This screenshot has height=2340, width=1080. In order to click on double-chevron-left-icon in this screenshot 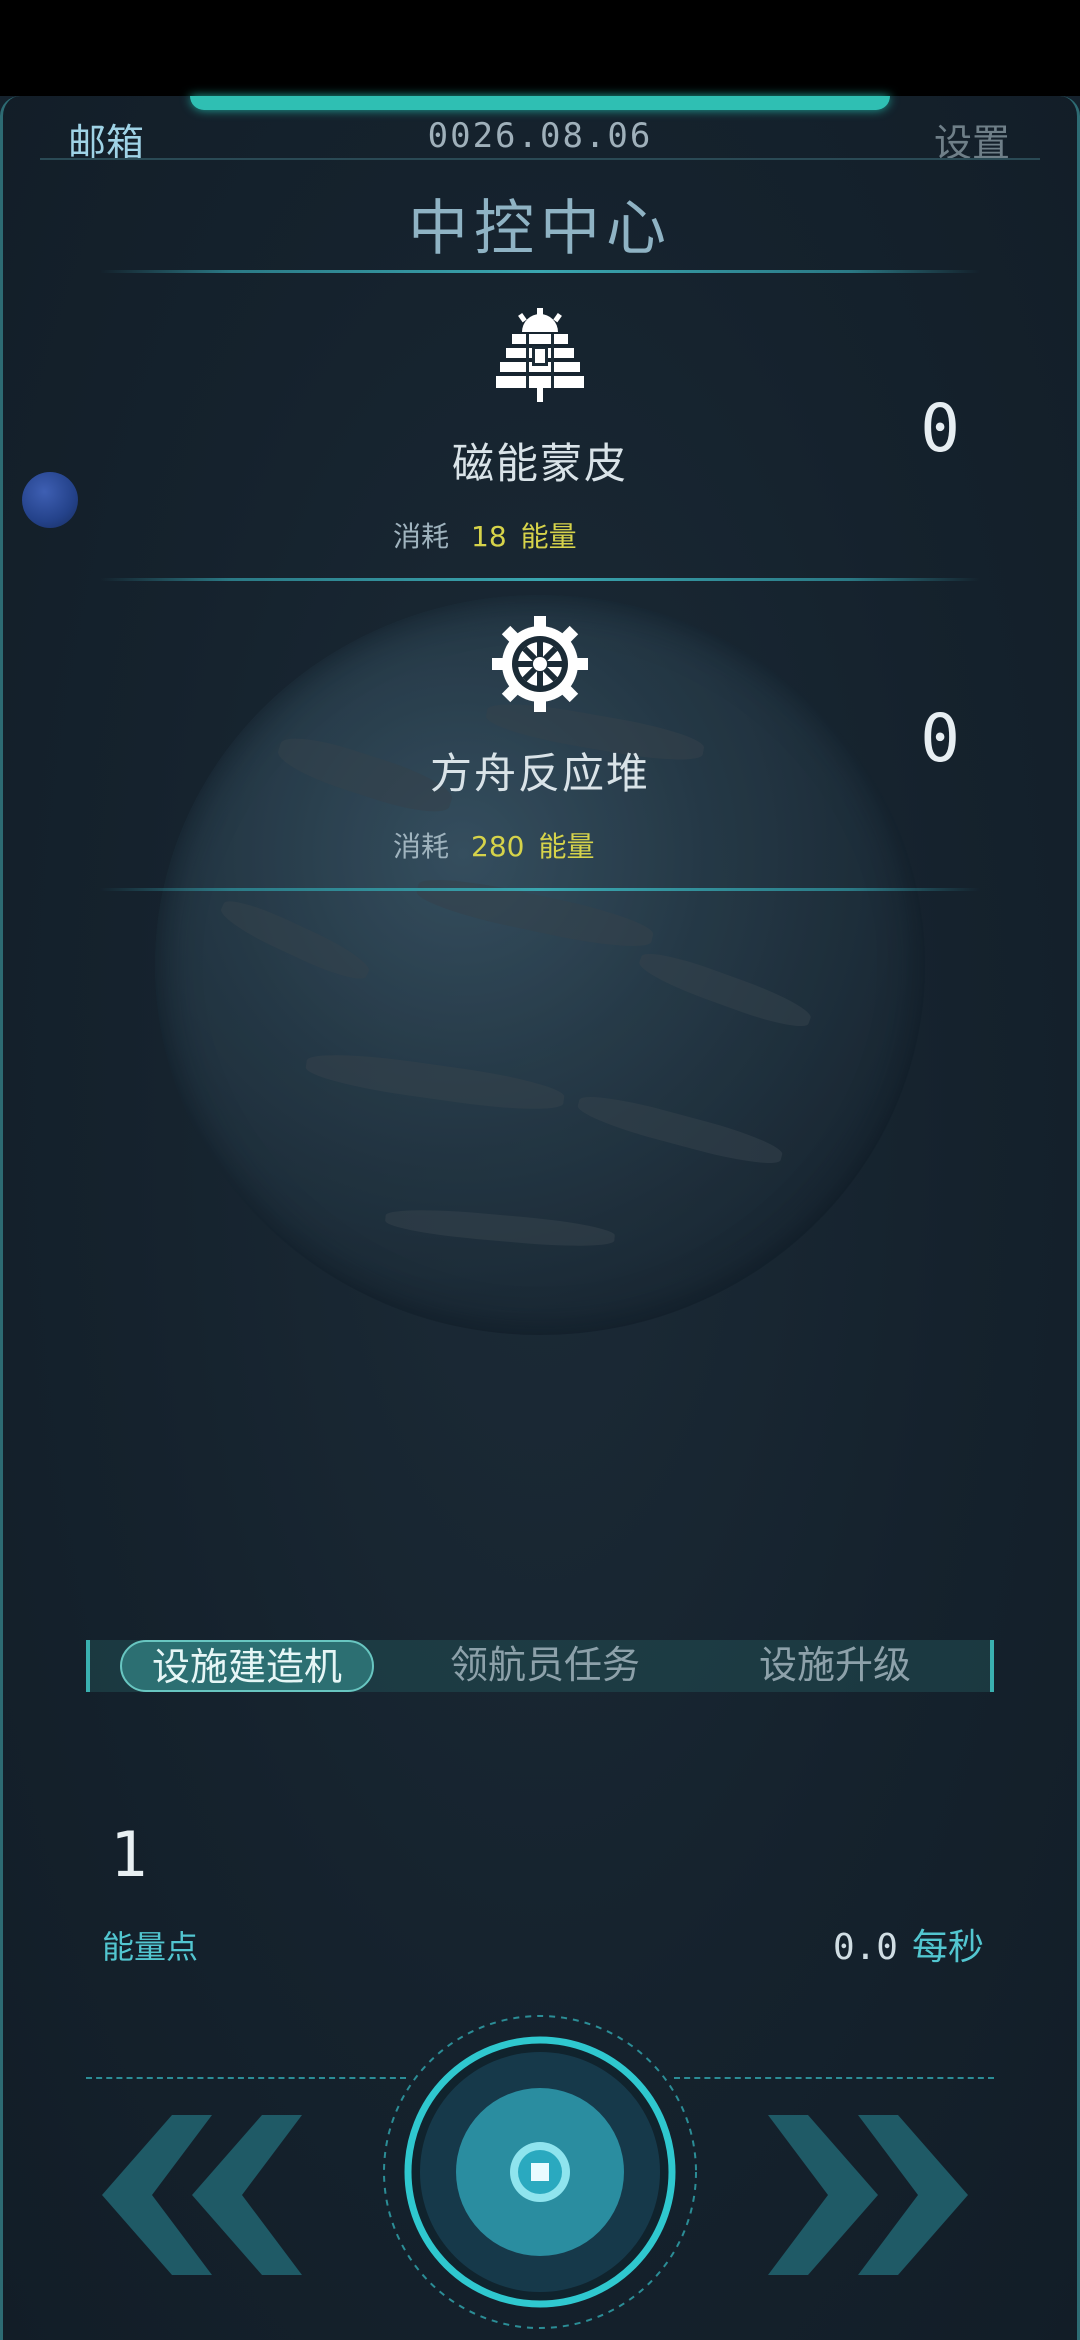, I will do `click(207, 2195)`.